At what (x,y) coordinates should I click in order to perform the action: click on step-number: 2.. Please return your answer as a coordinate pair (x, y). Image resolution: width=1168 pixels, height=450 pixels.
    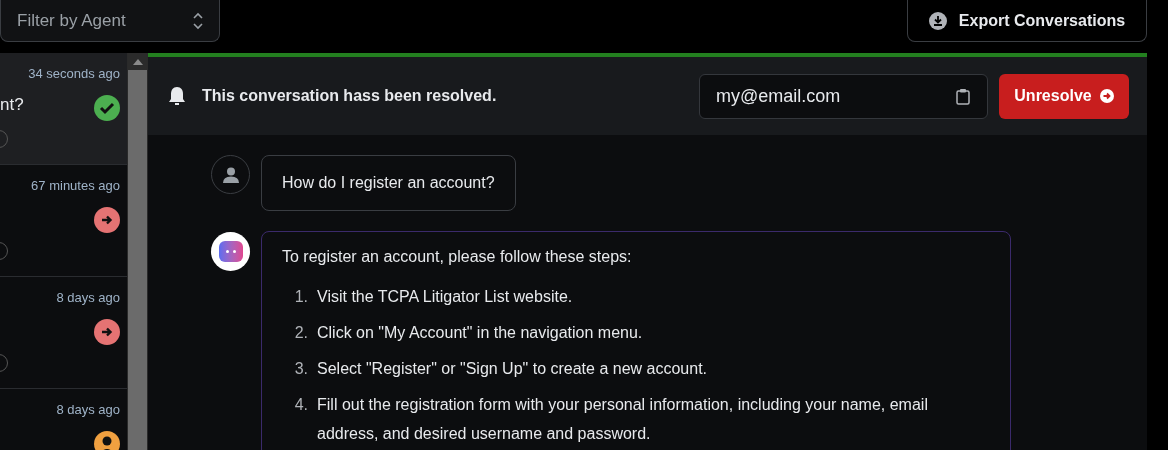
    Looking at the image, I should click on (301, 333).